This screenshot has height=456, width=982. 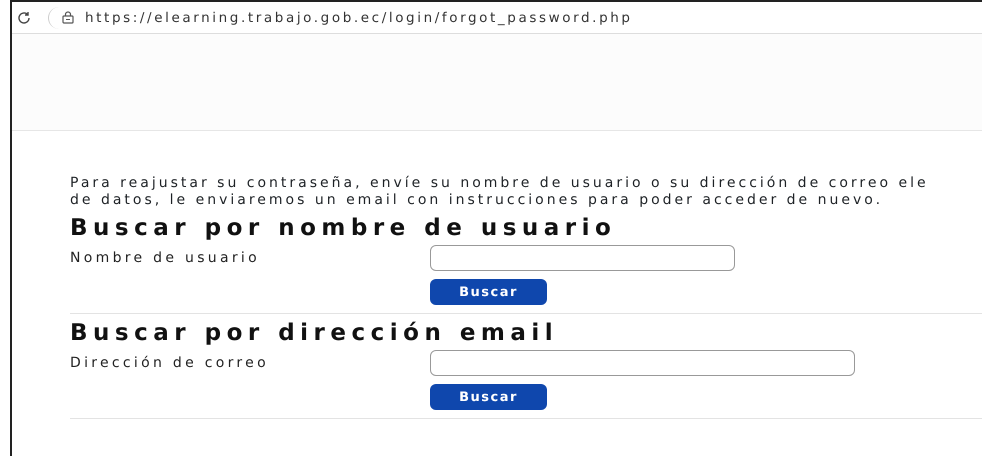 What do you see at coordinates (170, 363) in the screenshot?
I see `field-label: Dirección de correo` at bounding box center [170, 363].